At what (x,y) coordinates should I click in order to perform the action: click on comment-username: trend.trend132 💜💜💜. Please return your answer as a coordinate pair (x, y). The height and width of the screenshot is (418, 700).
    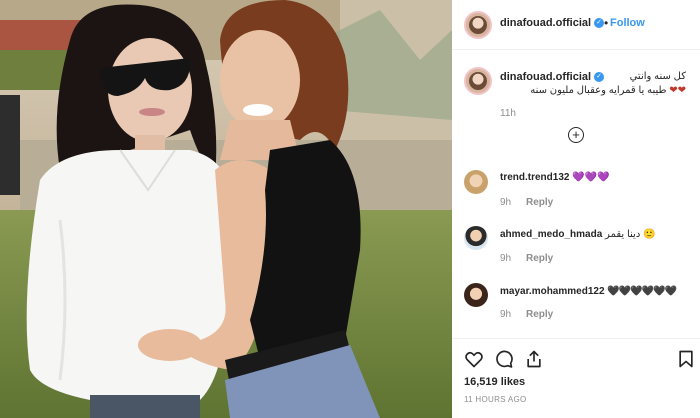
    Looking at the image, I should click on (555, 177).